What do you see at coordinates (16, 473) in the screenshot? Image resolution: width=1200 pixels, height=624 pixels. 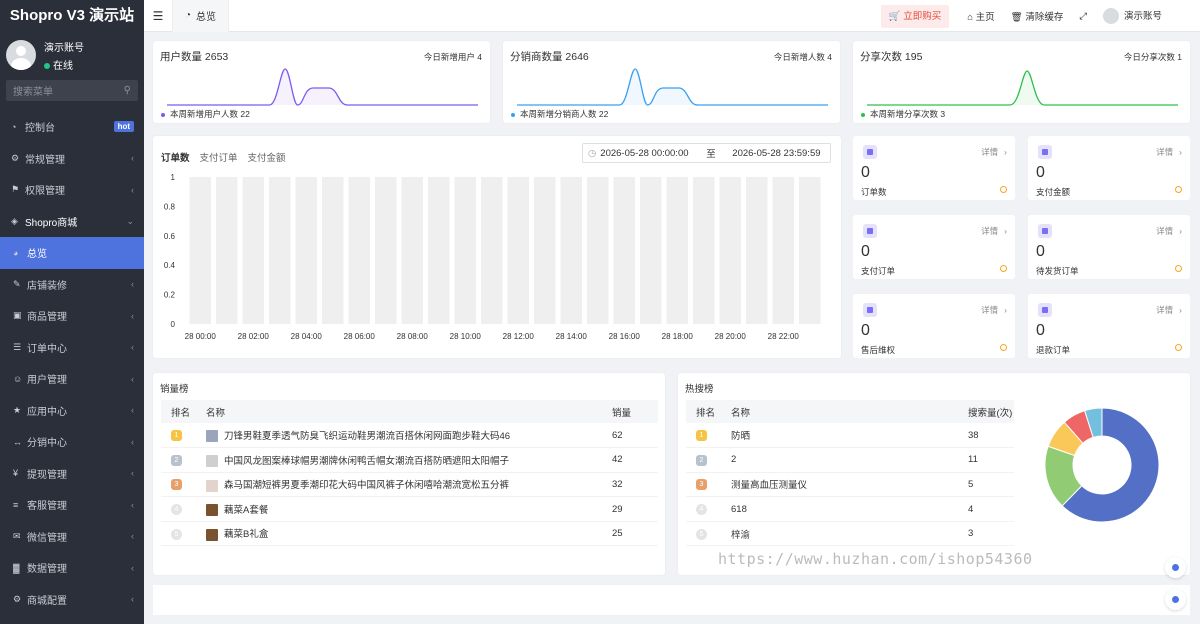 I see `yen-icon: ¥` at bounding box center [16, 473].